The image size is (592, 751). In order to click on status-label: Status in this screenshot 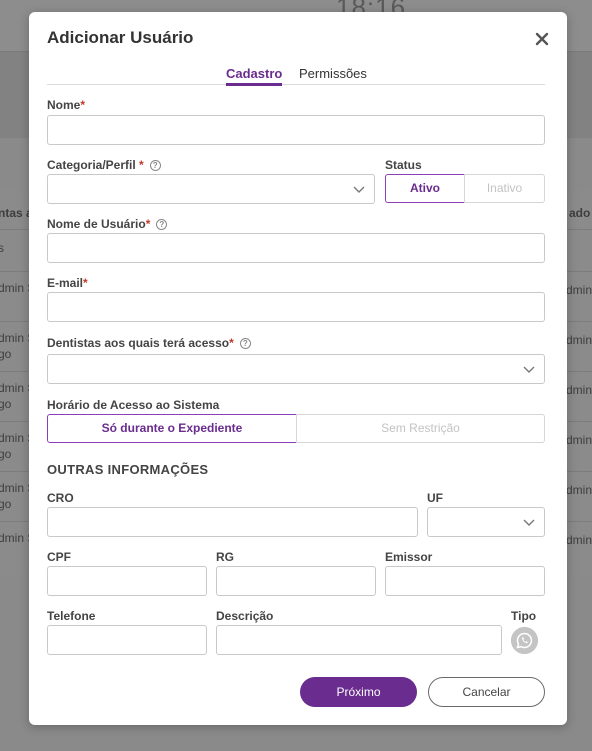, I will do `click(403, 165)`.